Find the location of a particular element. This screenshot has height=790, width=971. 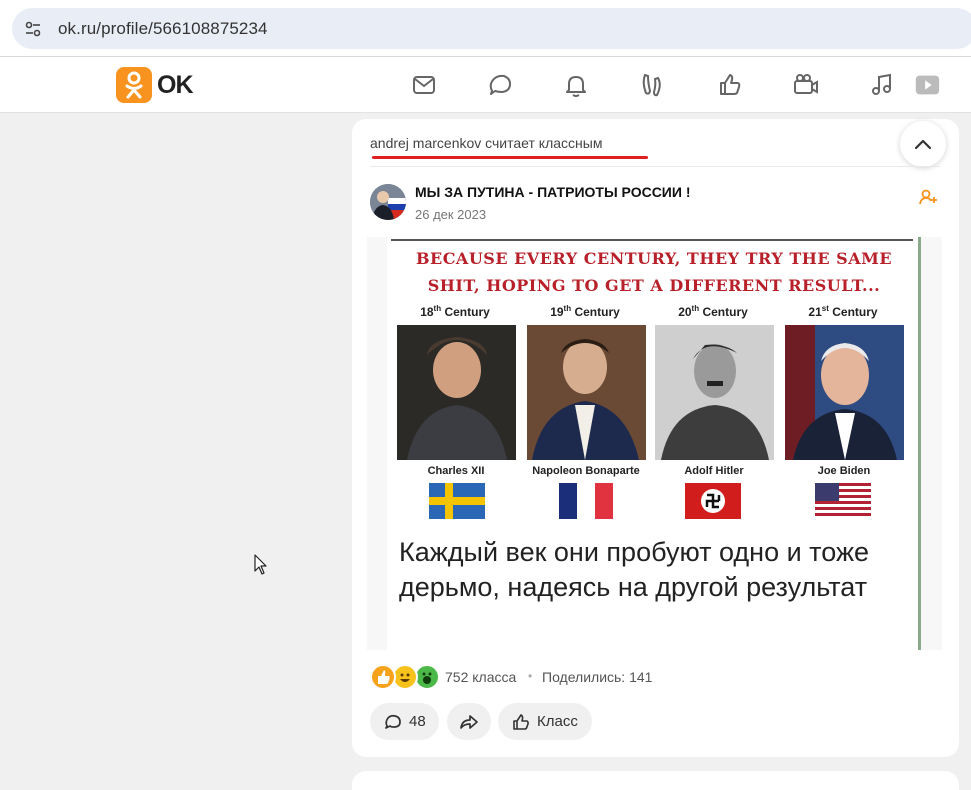

century-label: 18th Century is located at coordinates (455, 311).